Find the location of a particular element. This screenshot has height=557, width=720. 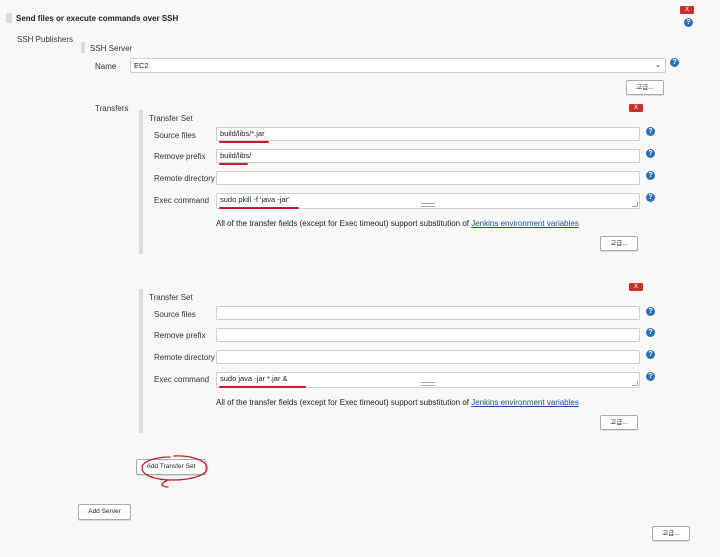

ts1-remove-prefix-input: build/libs/ is located at coordinates (428, 156).